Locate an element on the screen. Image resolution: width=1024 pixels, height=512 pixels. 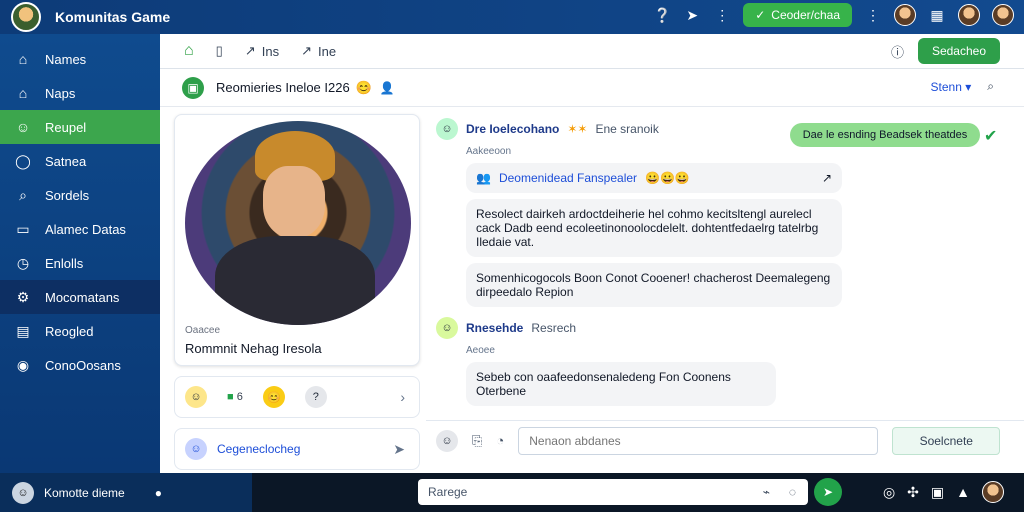
sidebar-item-naps: ⌂ Naps is located at coordinates (80, 93).